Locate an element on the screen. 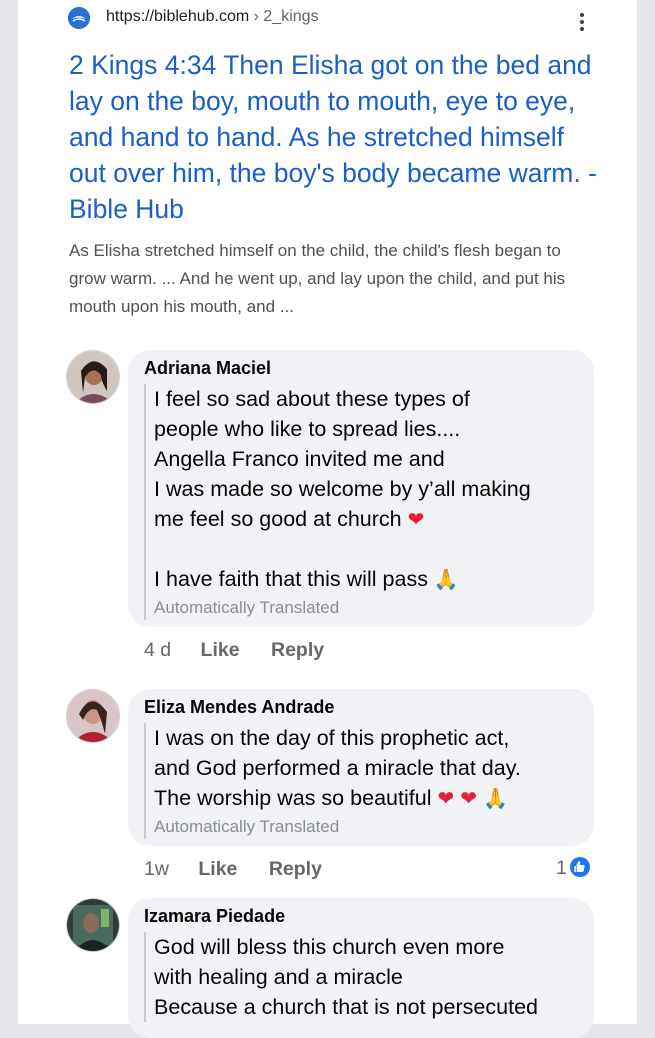 This screenshot has width=655, height=1038. comment-line: me feel so good at church ❤ is located at coordinates (289, 519).